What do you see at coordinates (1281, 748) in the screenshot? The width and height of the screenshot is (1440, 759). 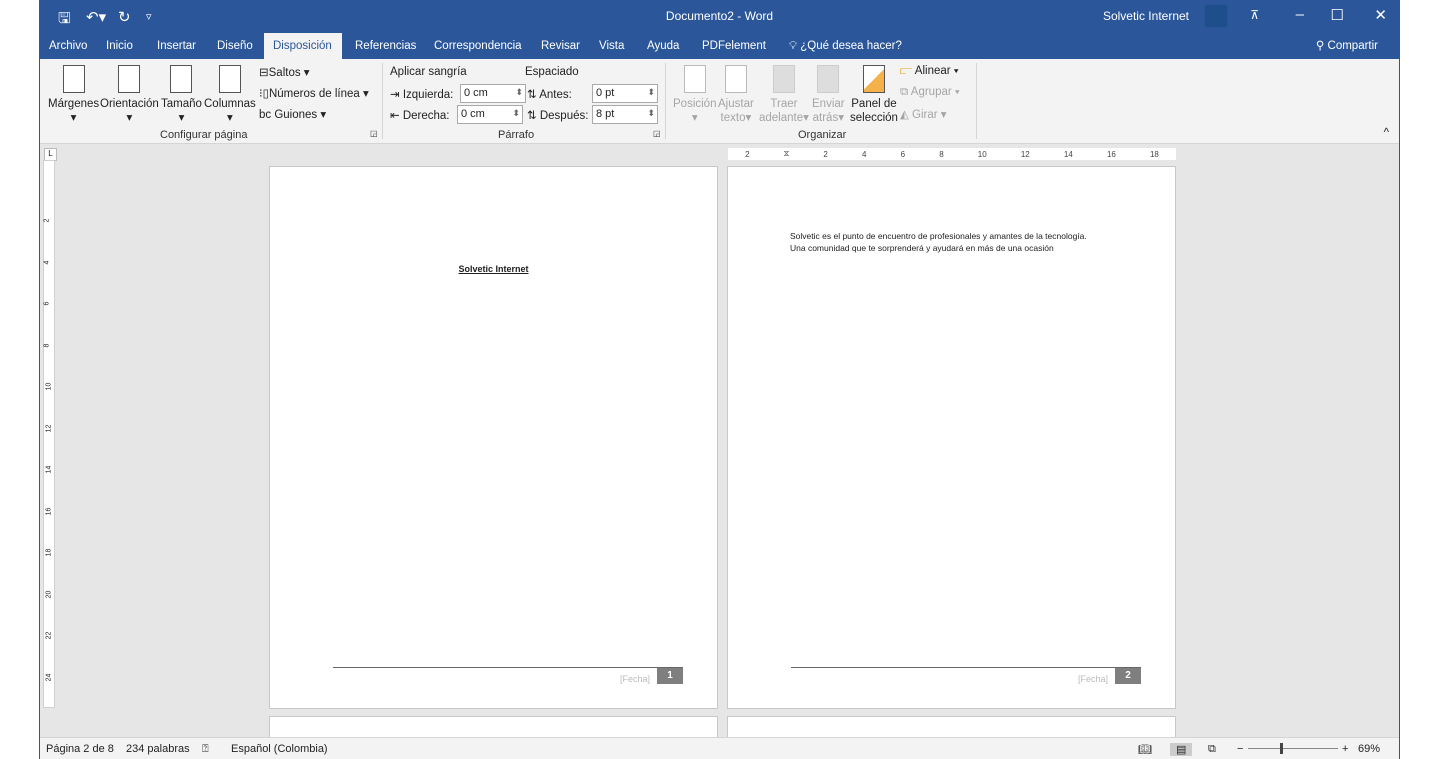 I see `zoom-slider-thumb` at bounding box center [1281, 748].